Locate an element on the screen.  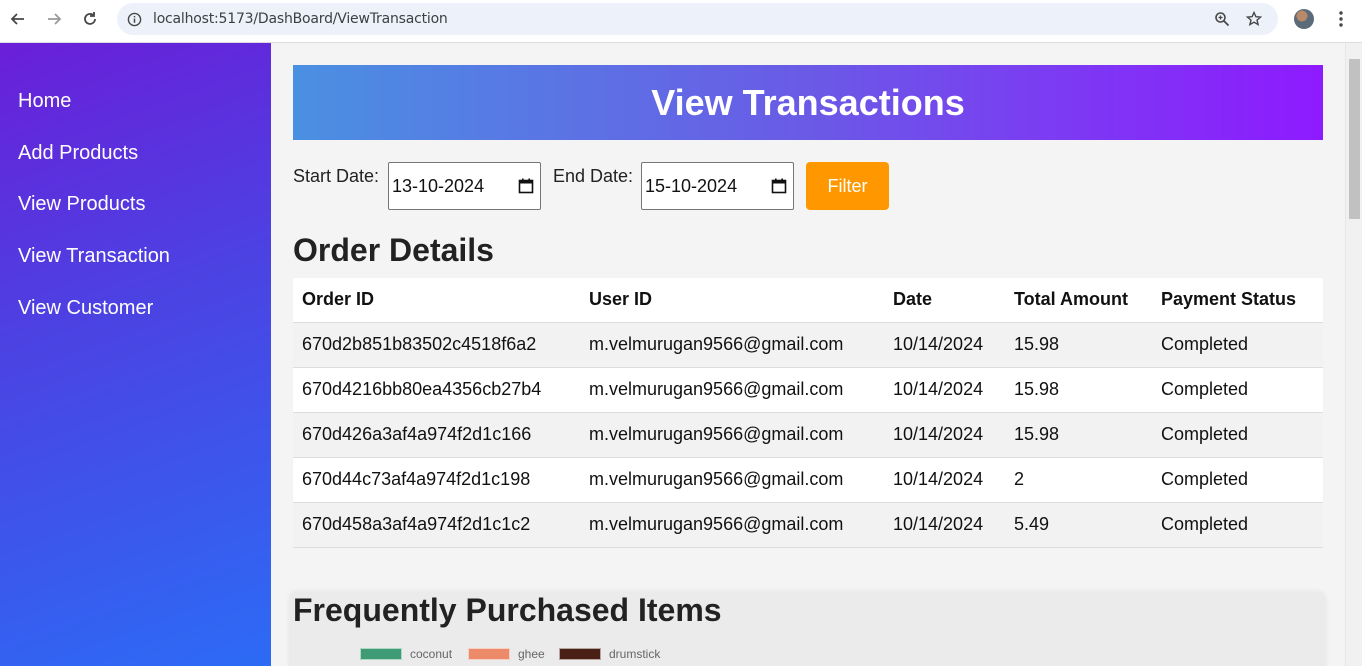
back-arrow-icon is located at coordinates (18, 19).